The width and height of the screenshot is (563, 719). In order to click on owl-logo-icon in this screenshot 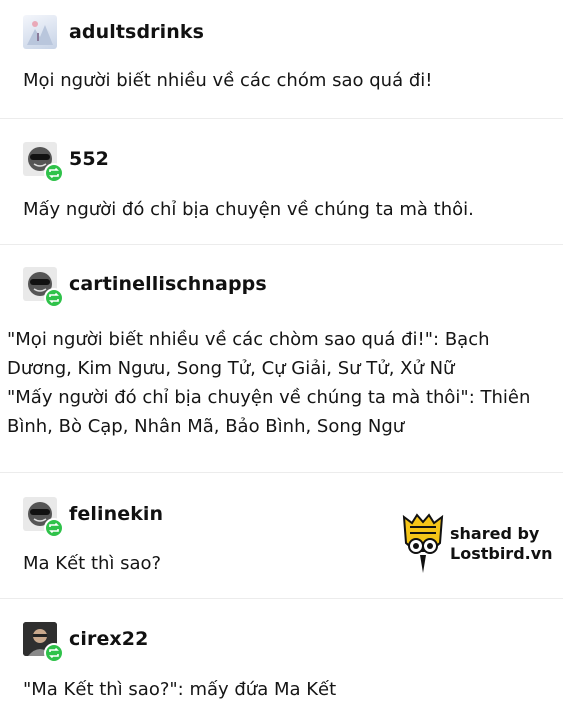, I will do `click(423, 543)`.